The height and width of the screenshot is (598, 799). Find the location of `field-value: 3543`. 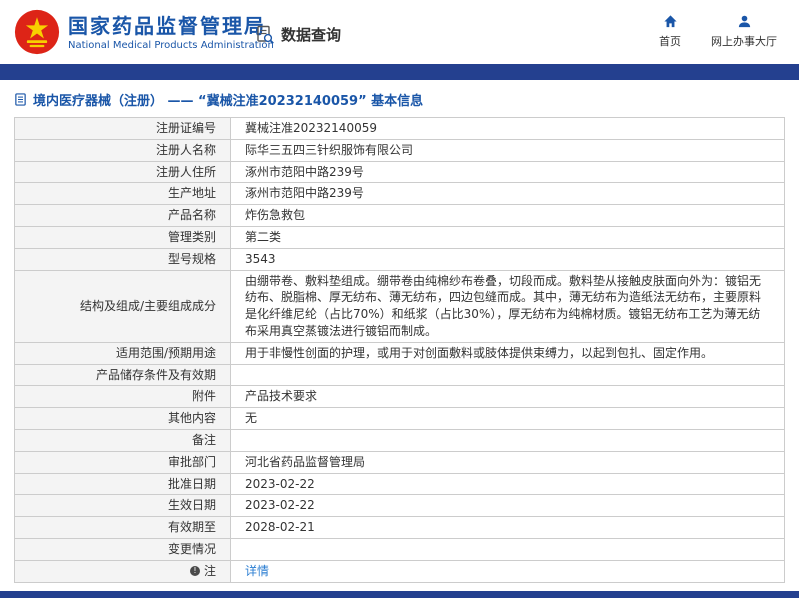

field-value: 3543 is located at coordinates (507, 259).